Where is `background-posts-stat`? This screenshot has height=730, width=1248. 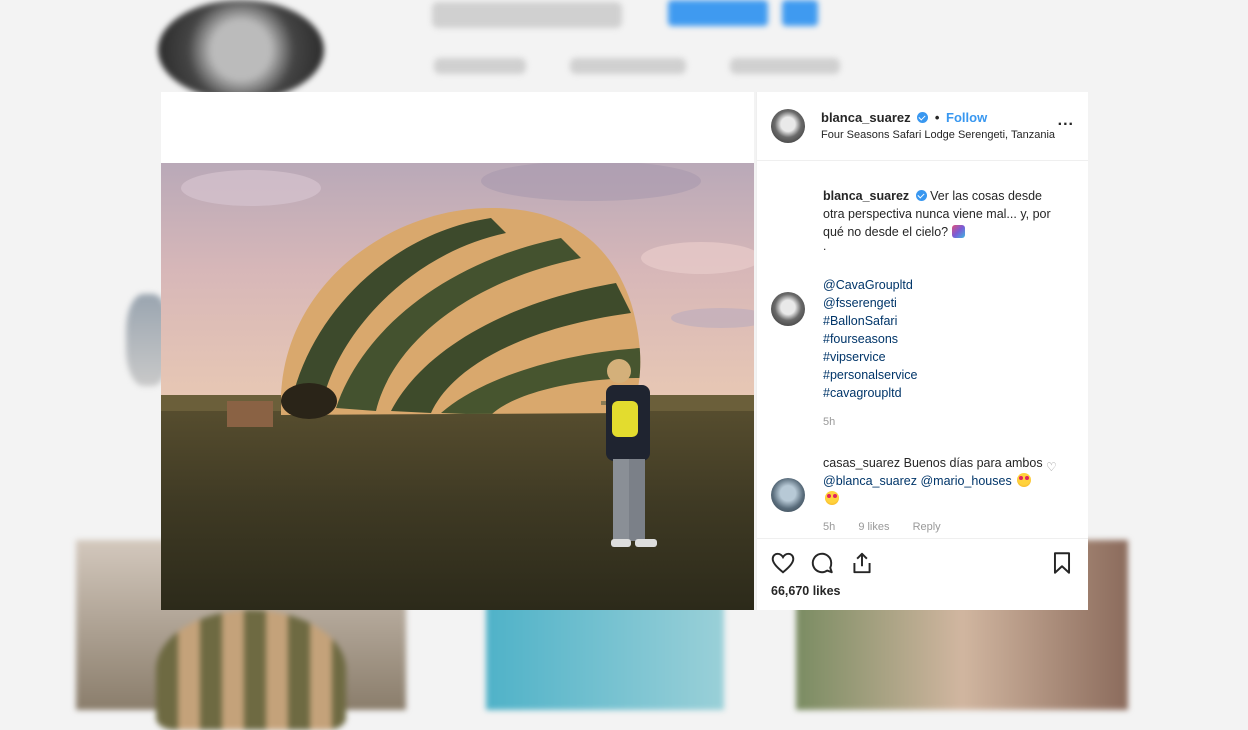
background-posts-stat is located at coordinates (480, 66).